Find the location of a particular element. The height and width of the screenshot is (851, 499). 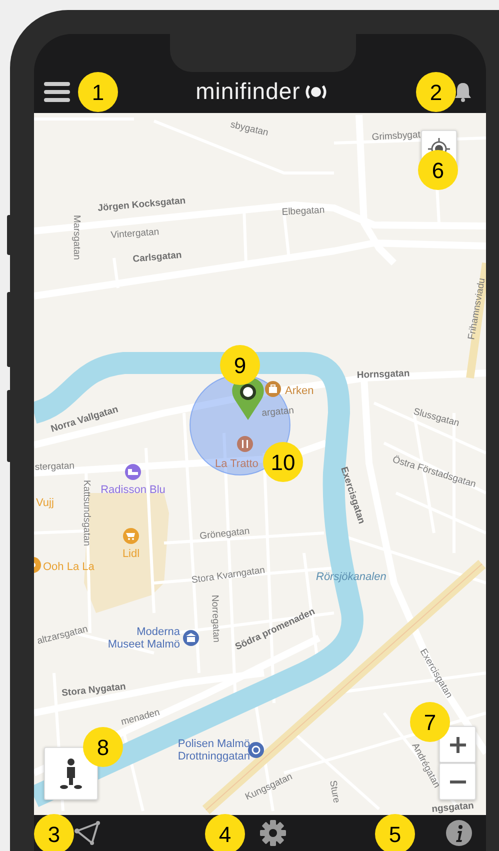

street-label: Hornsgatan is located at coordinates (383, 374).